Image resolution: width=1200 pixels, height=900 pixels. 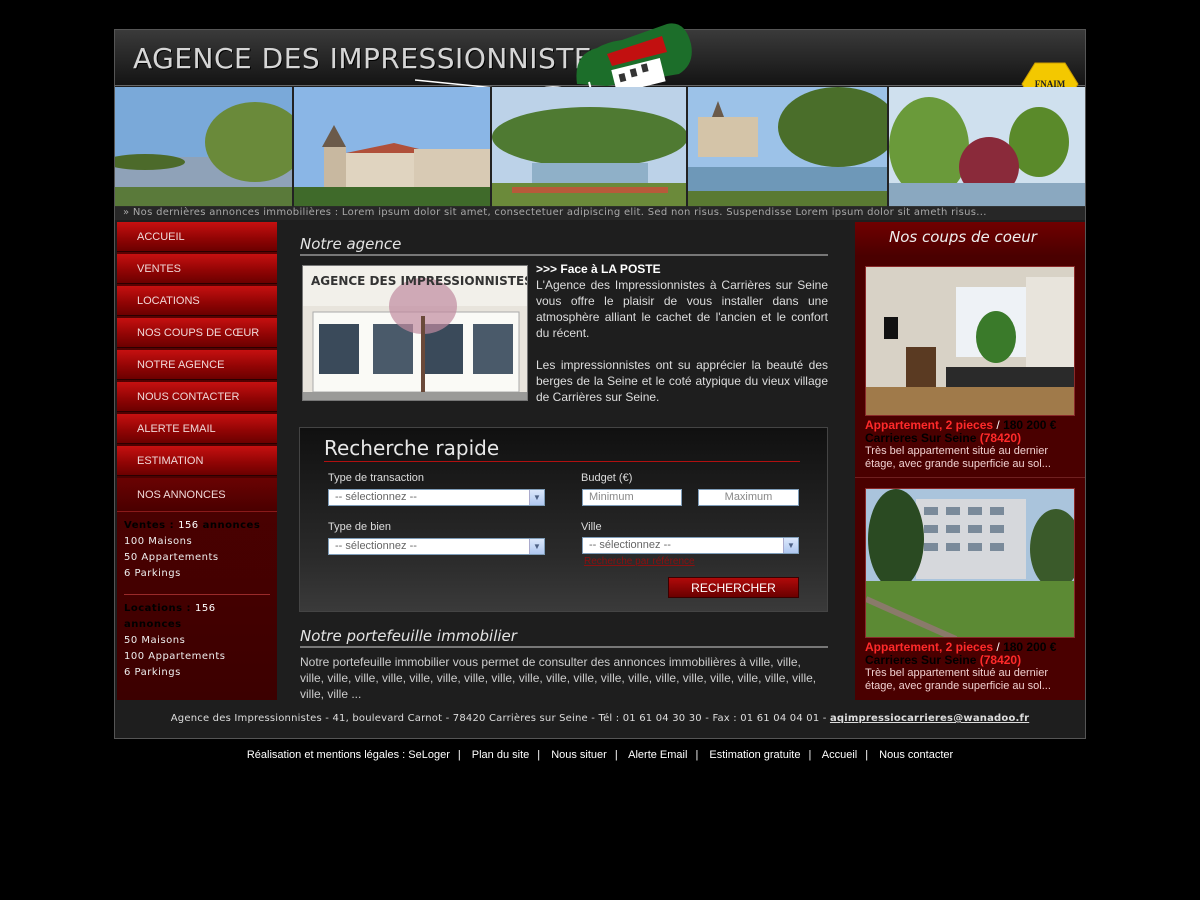 I want to click on nav-item-ventes: VENTES, so click(x=197, y=269).